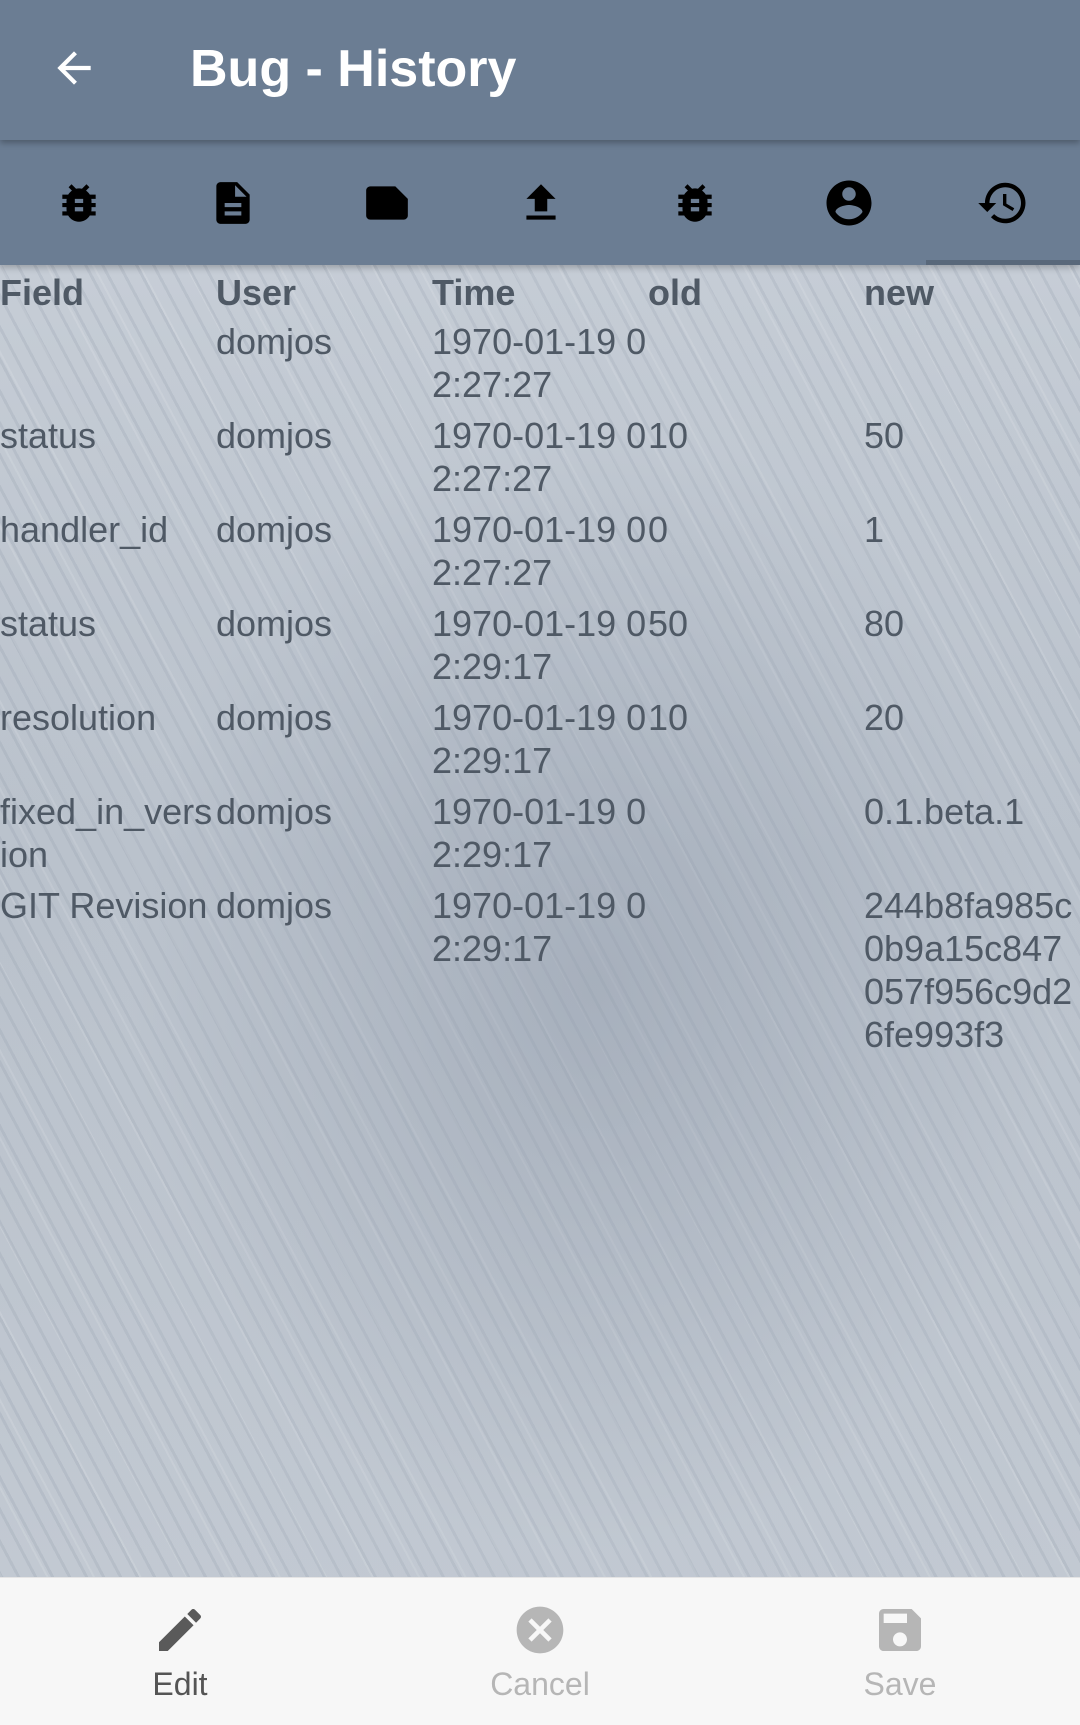 This screenshot has height=1725, width=1080. What do you see at coordinates (540, 295) in the screenshot?
I see `table-header-row: Field User Time old new` at bounding box center [540, 295].